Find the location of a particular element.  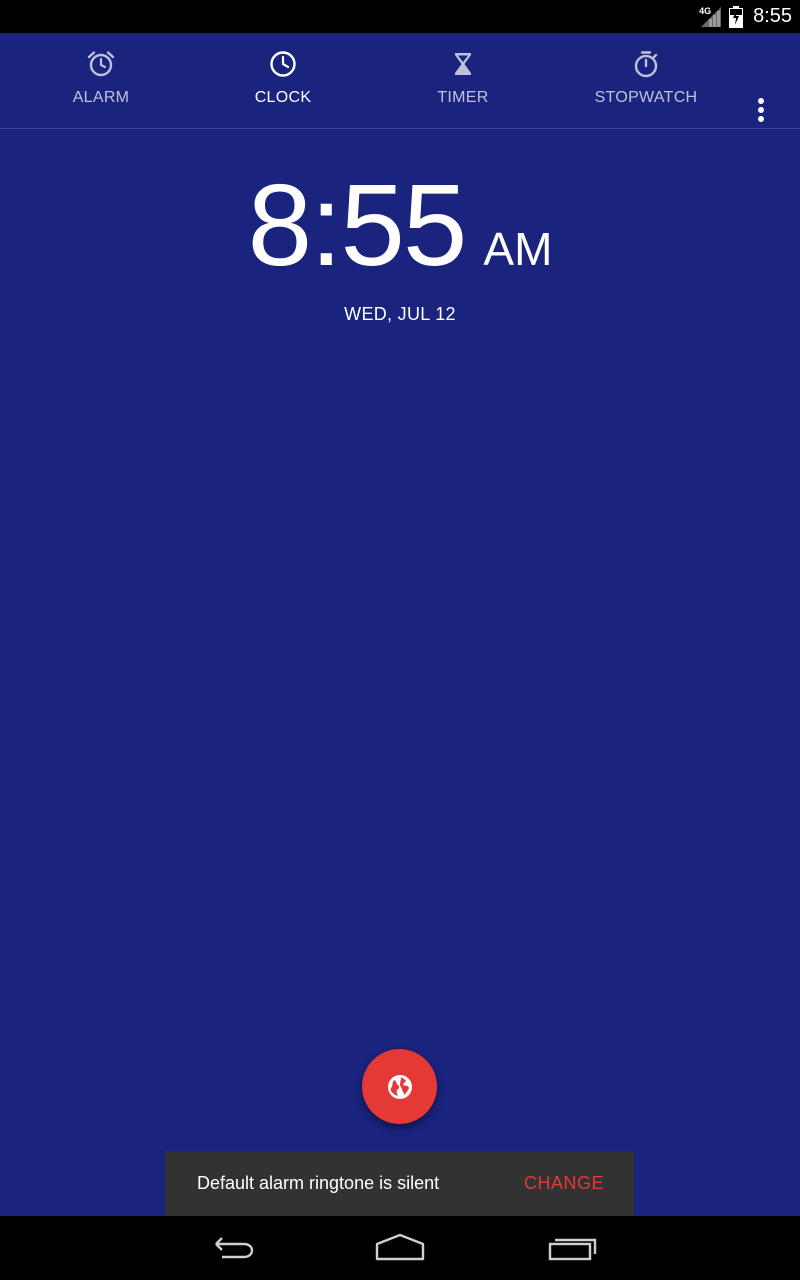

tab-bar: ALARM CLOCK TIMER STOPWATCH is located at coordinates (400, 81).